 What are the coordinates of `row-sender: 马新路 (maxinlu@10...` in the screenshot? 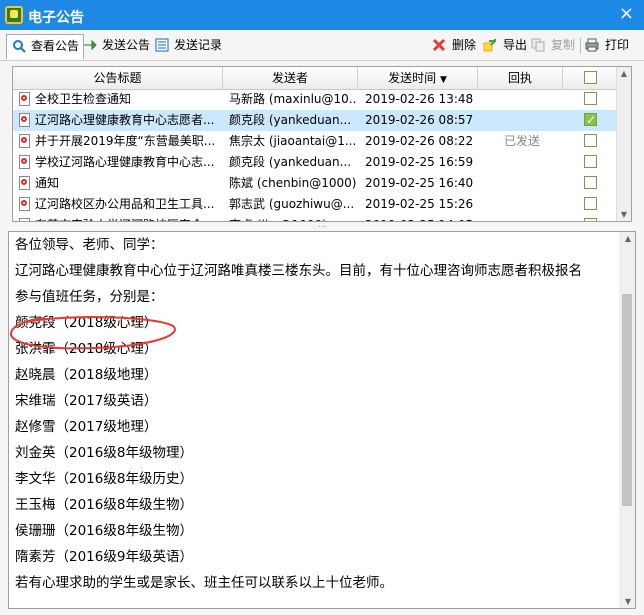 It's located at (292, 99).